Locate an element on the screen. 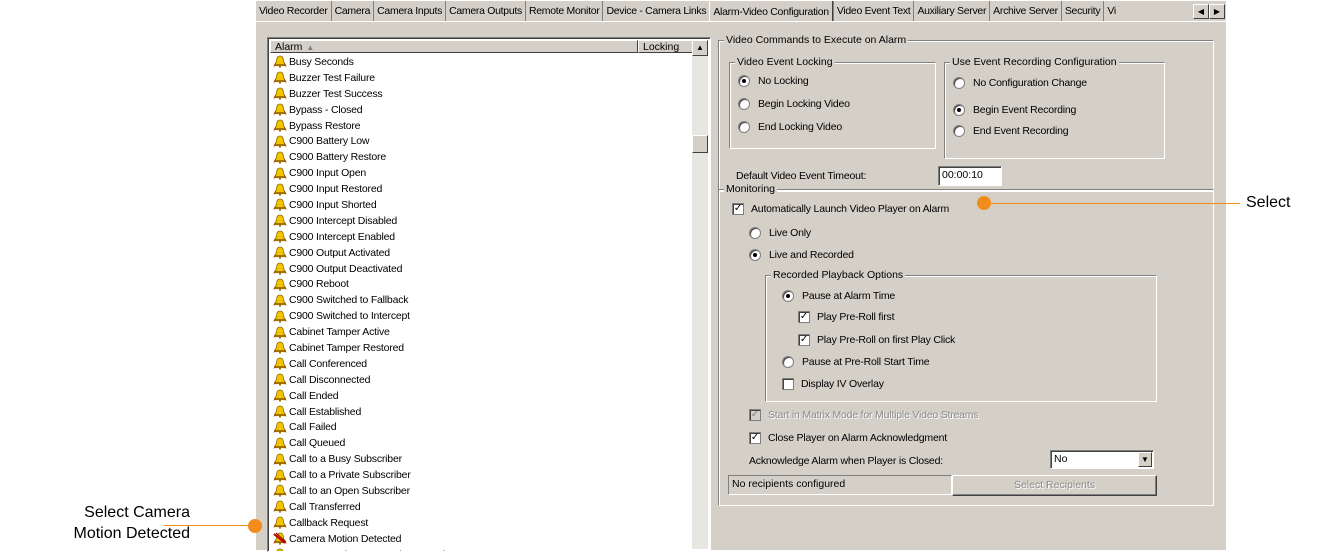  list-item: C900 Intercept Disabled is located at coordinates (482, 221).